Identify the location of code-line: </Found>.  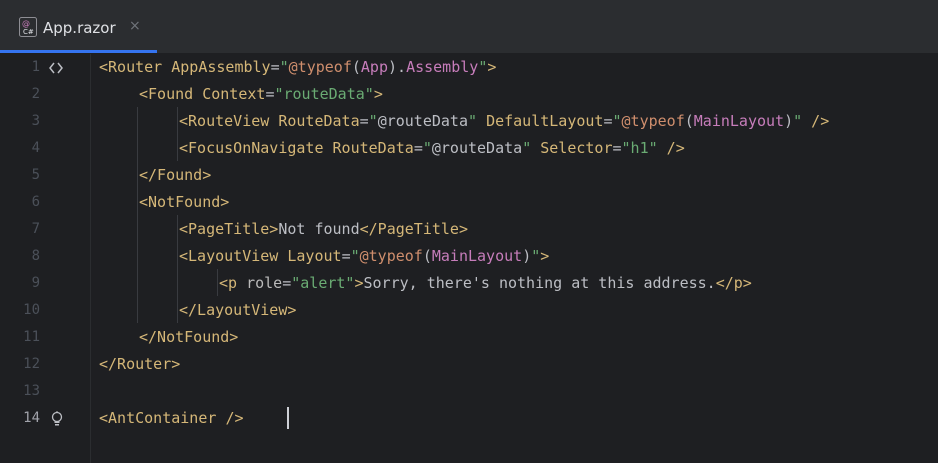
(175, 175).